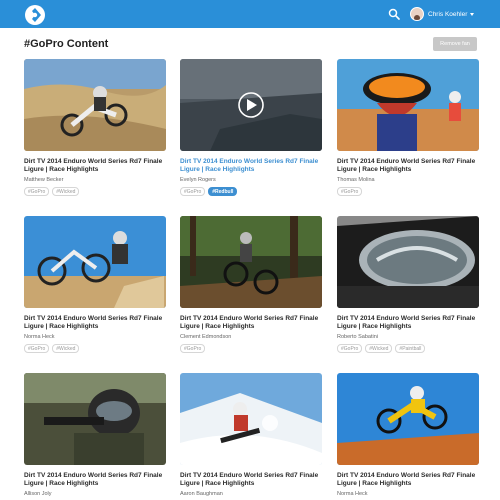 The width and height of the screenshot is (500, 500). I want to click on search-icon, so click(394, 14).